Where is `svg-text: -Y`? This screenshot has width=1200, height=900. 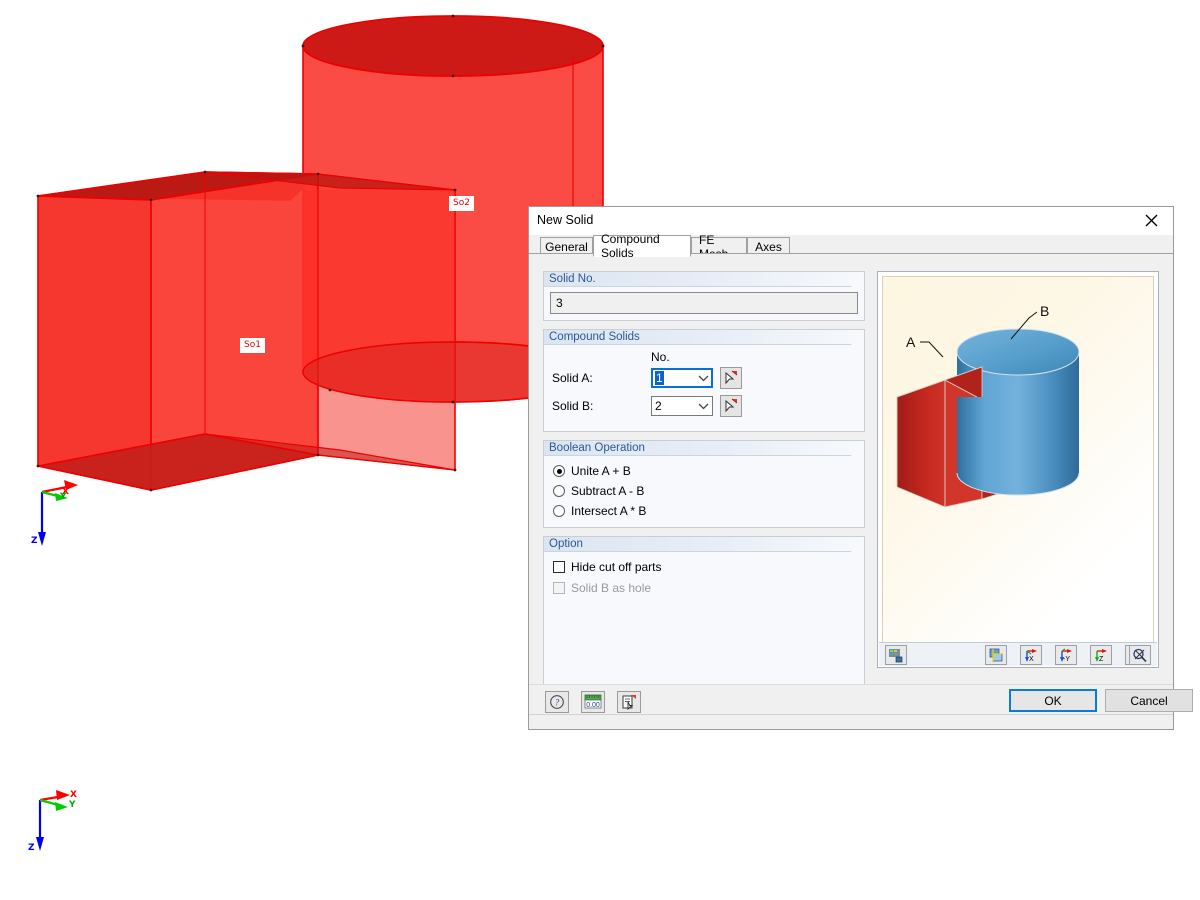
svg-text: -Y is located at coordinates (1066, 659).